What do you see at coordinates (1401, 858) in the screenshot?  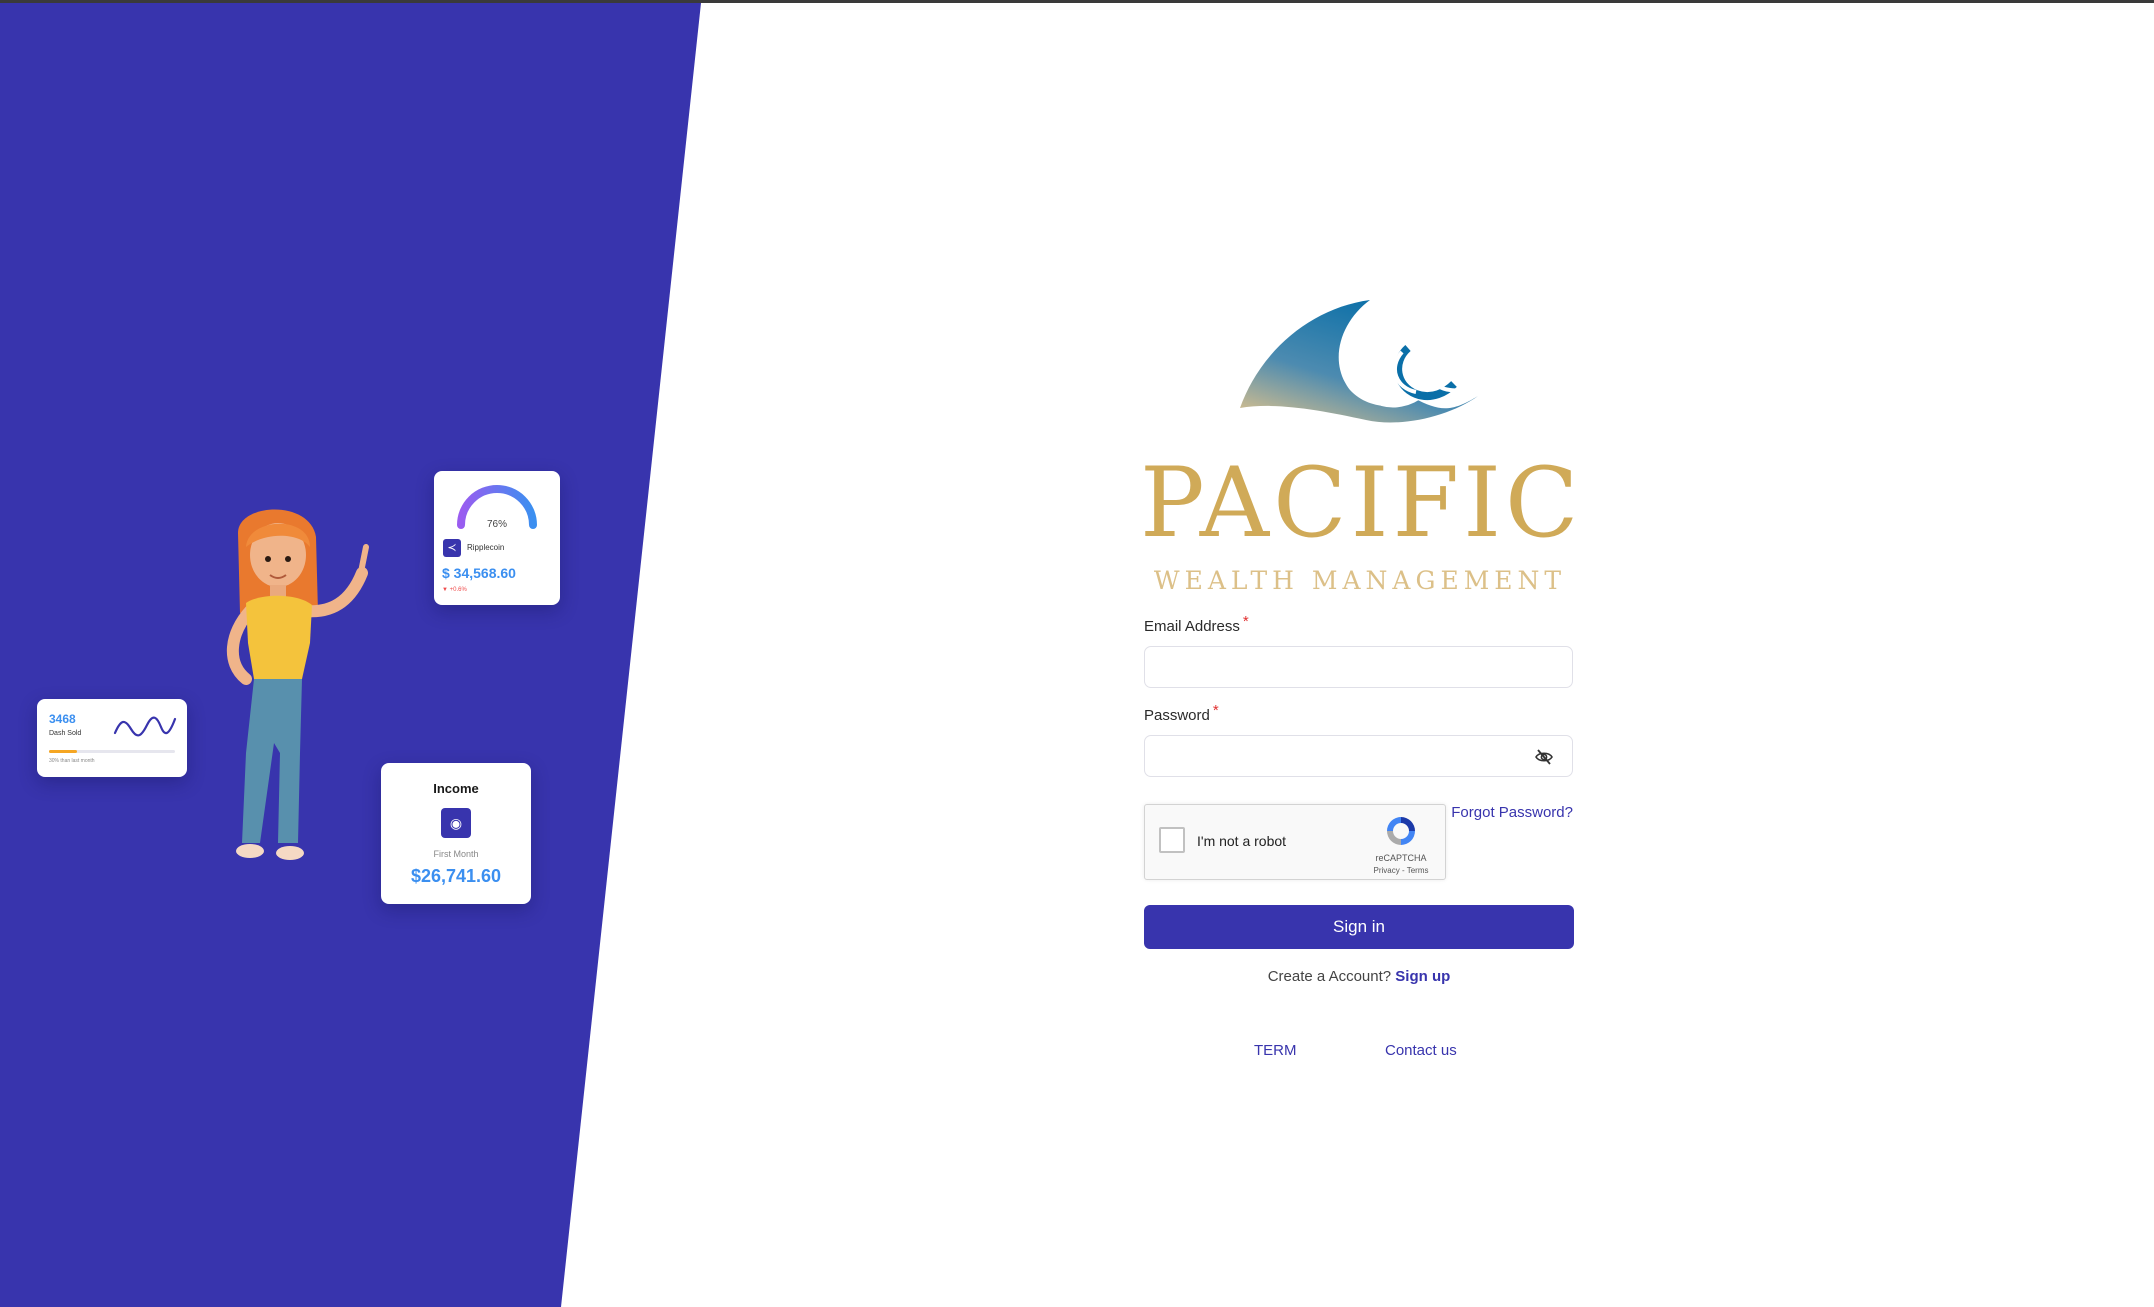 I see `recaptcha-brand: reCAPTCHA` at bounding box center [1401, 858].